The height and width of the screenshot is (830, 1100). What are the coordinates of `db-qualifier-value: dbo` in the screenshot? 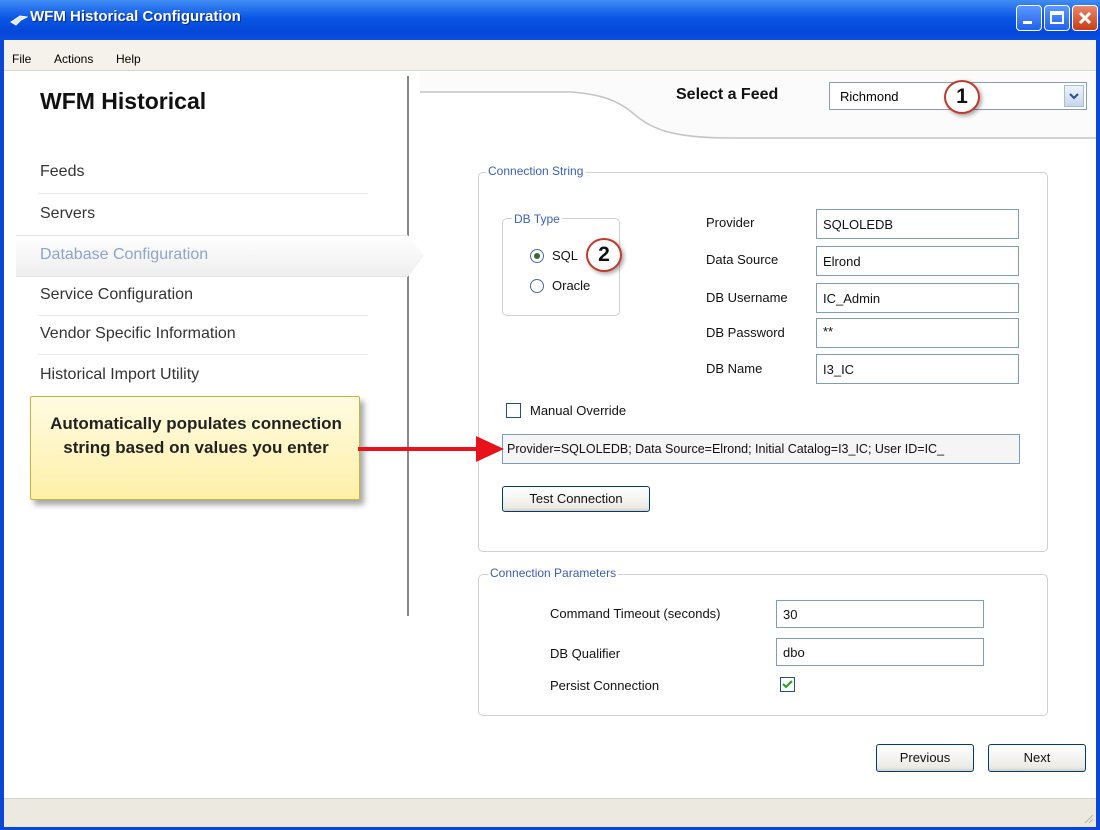 It's located at (794, 652).